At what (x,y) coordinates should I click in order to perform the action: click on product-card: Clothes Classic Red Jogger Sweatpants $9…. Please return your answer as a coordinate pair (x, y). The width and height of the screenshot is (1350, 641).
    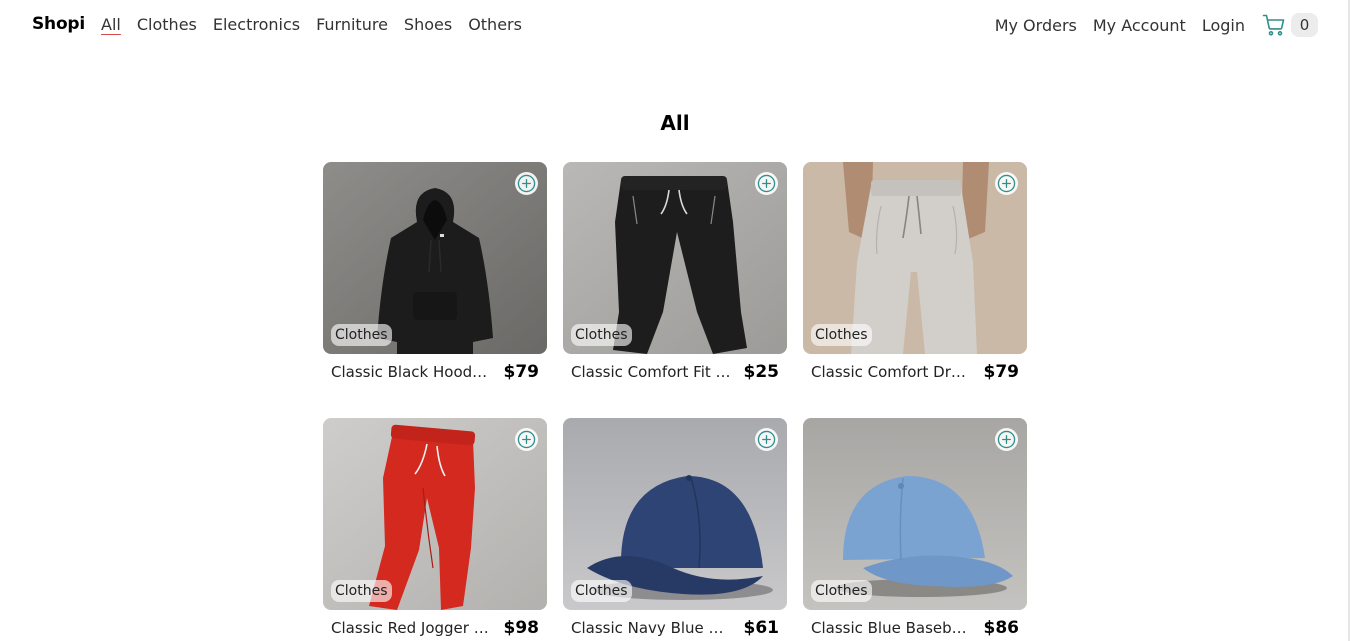
    Looking at the image, I should click on (435, 529).